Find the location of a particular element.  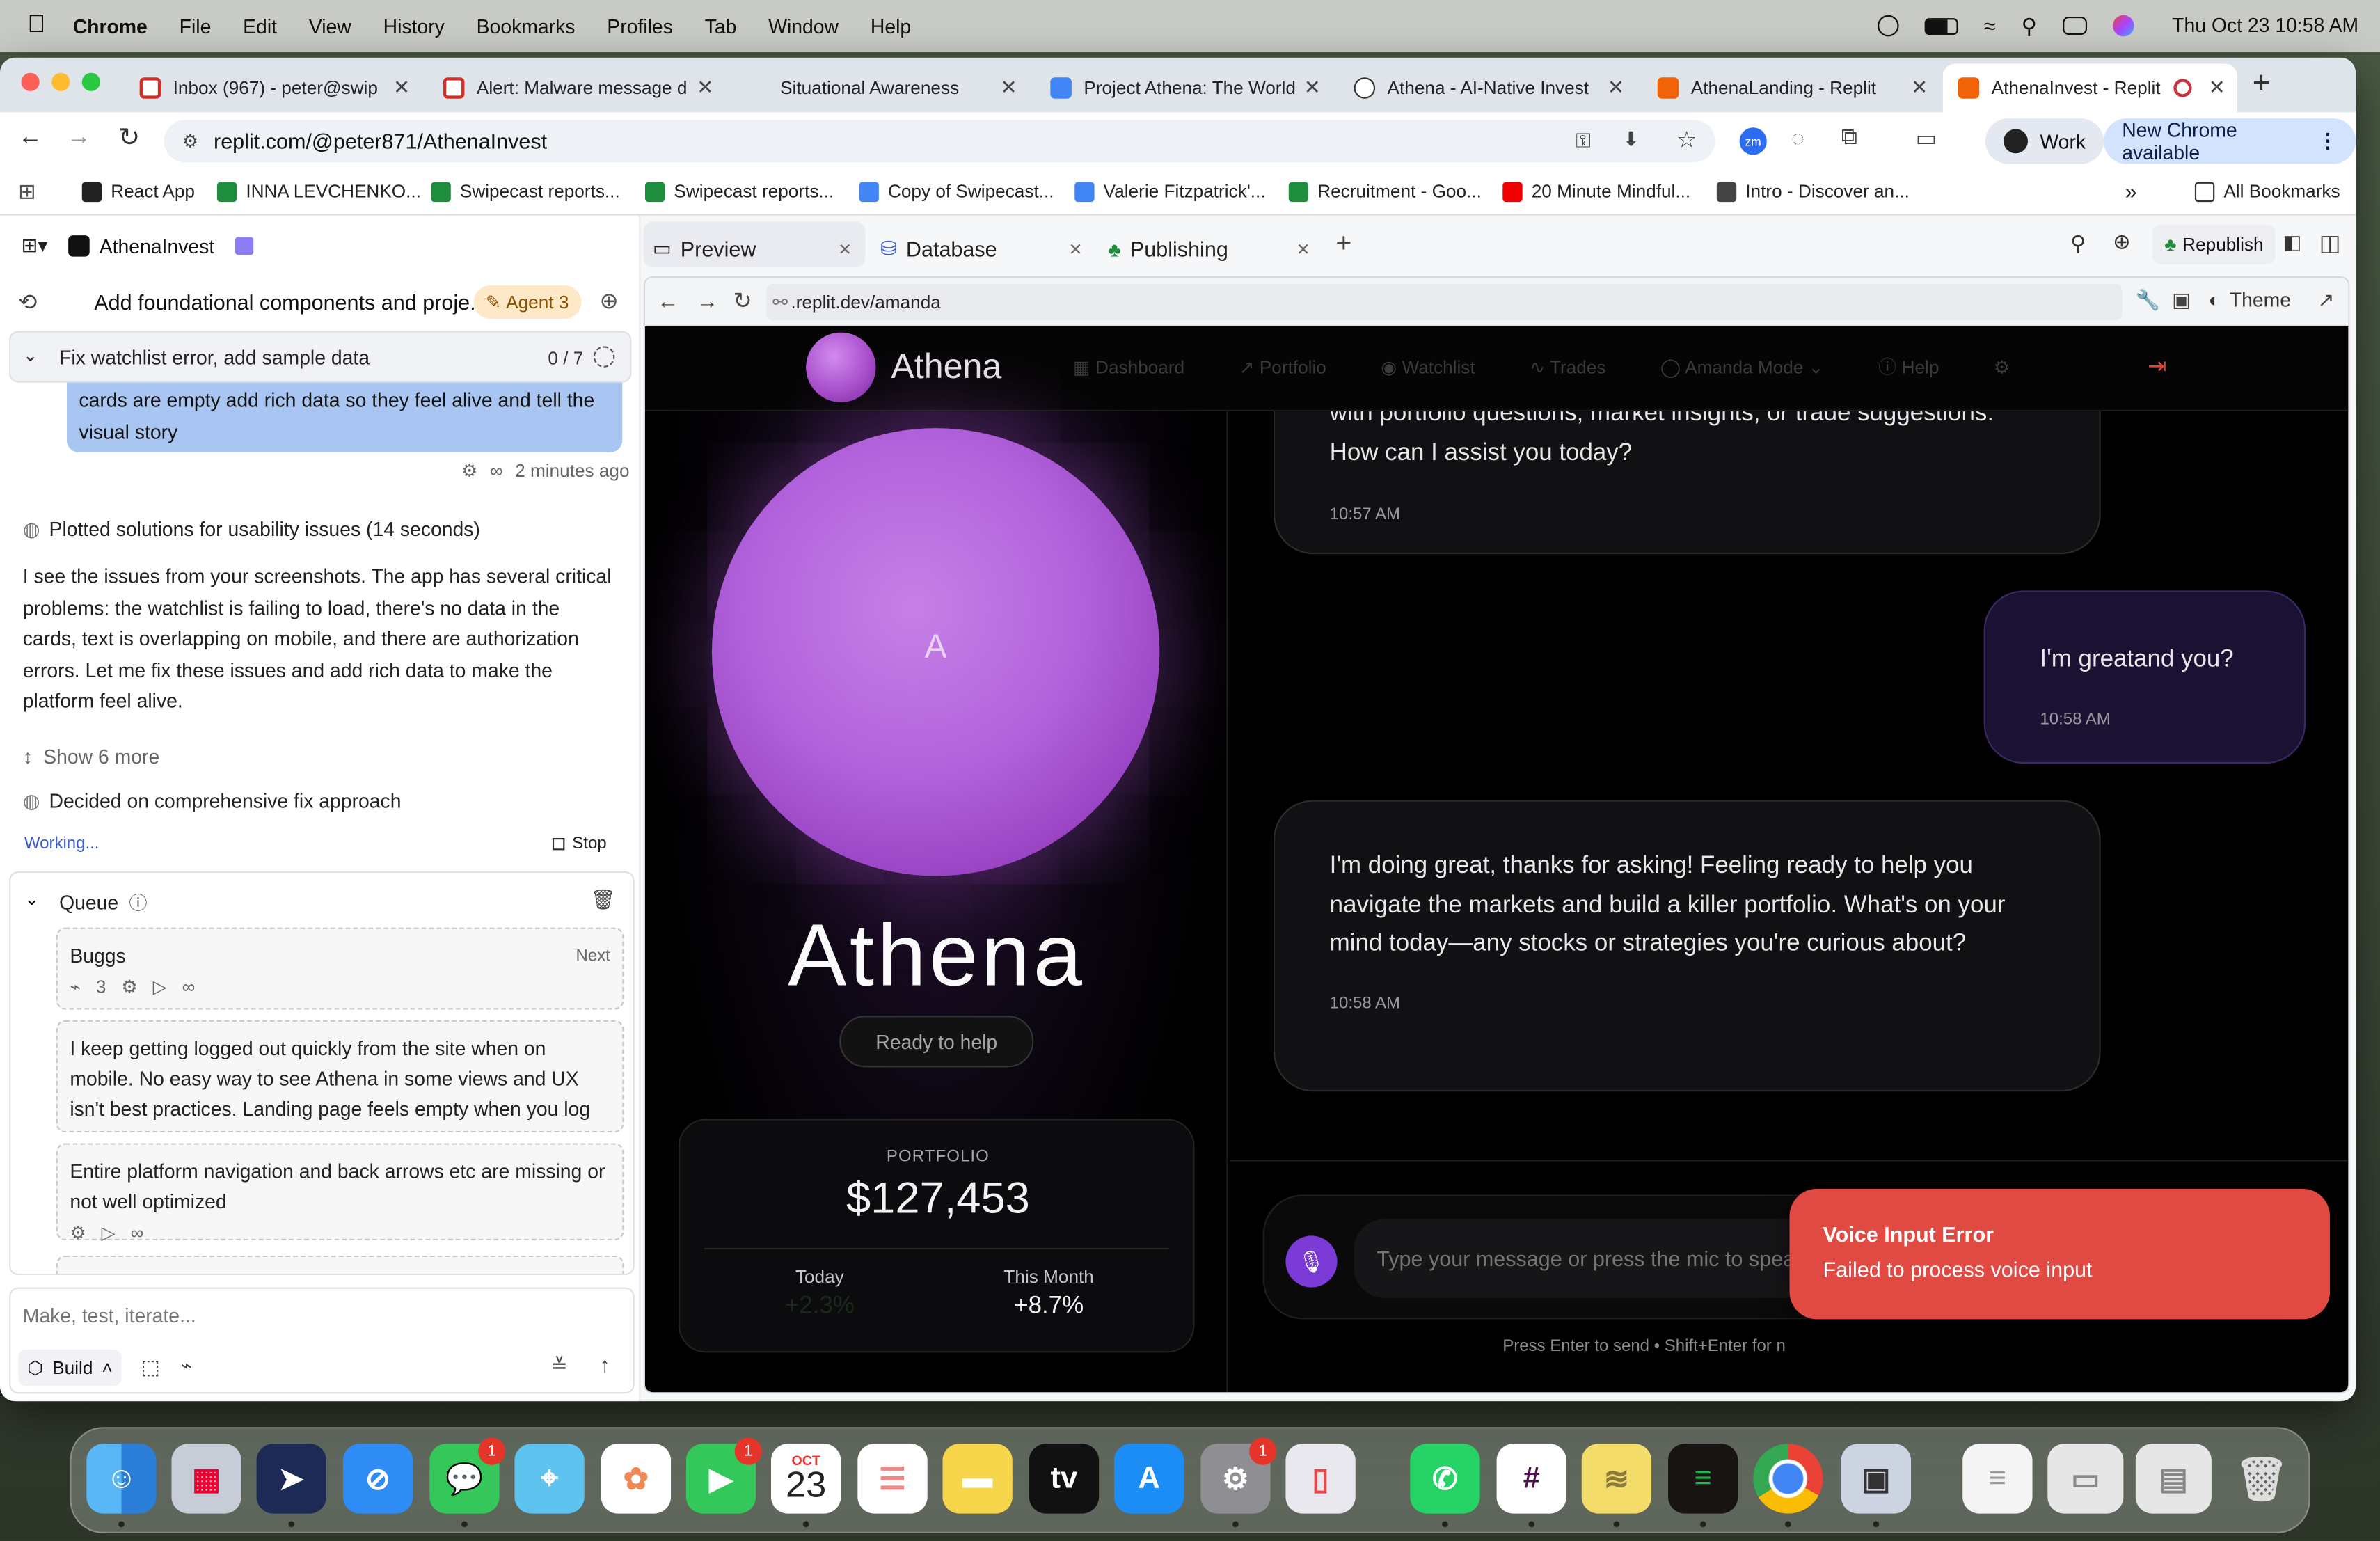

bookmark-react-app: React App is located at coordinates (138, 191).